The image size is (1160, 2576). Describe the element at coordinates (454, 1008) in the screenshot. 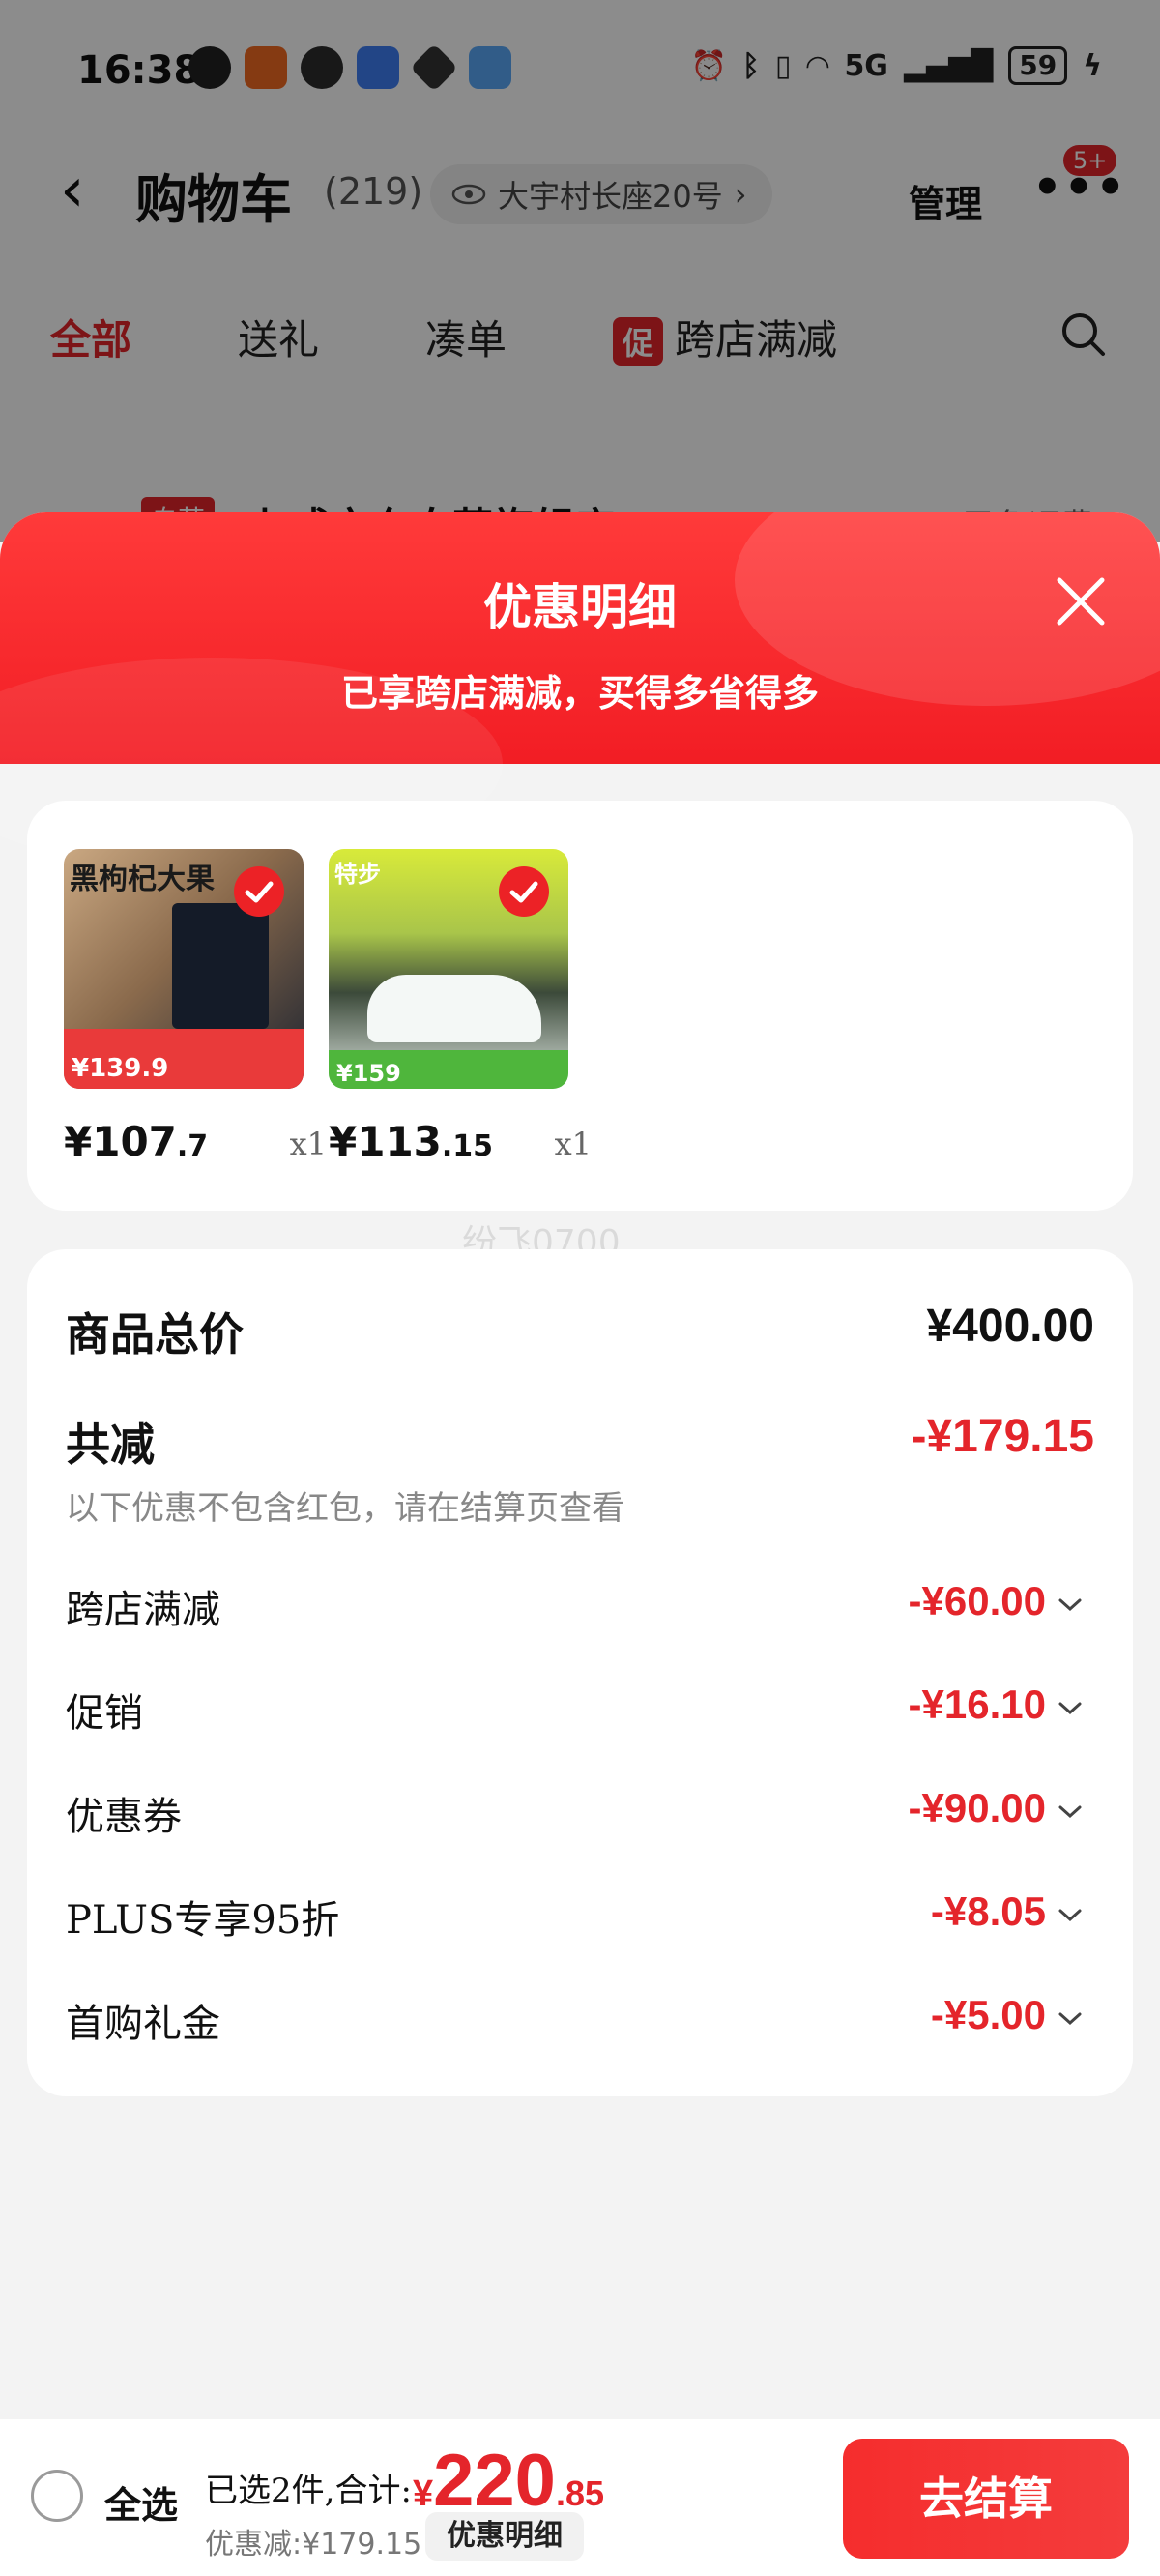

I see `shoe-shape` at that location.